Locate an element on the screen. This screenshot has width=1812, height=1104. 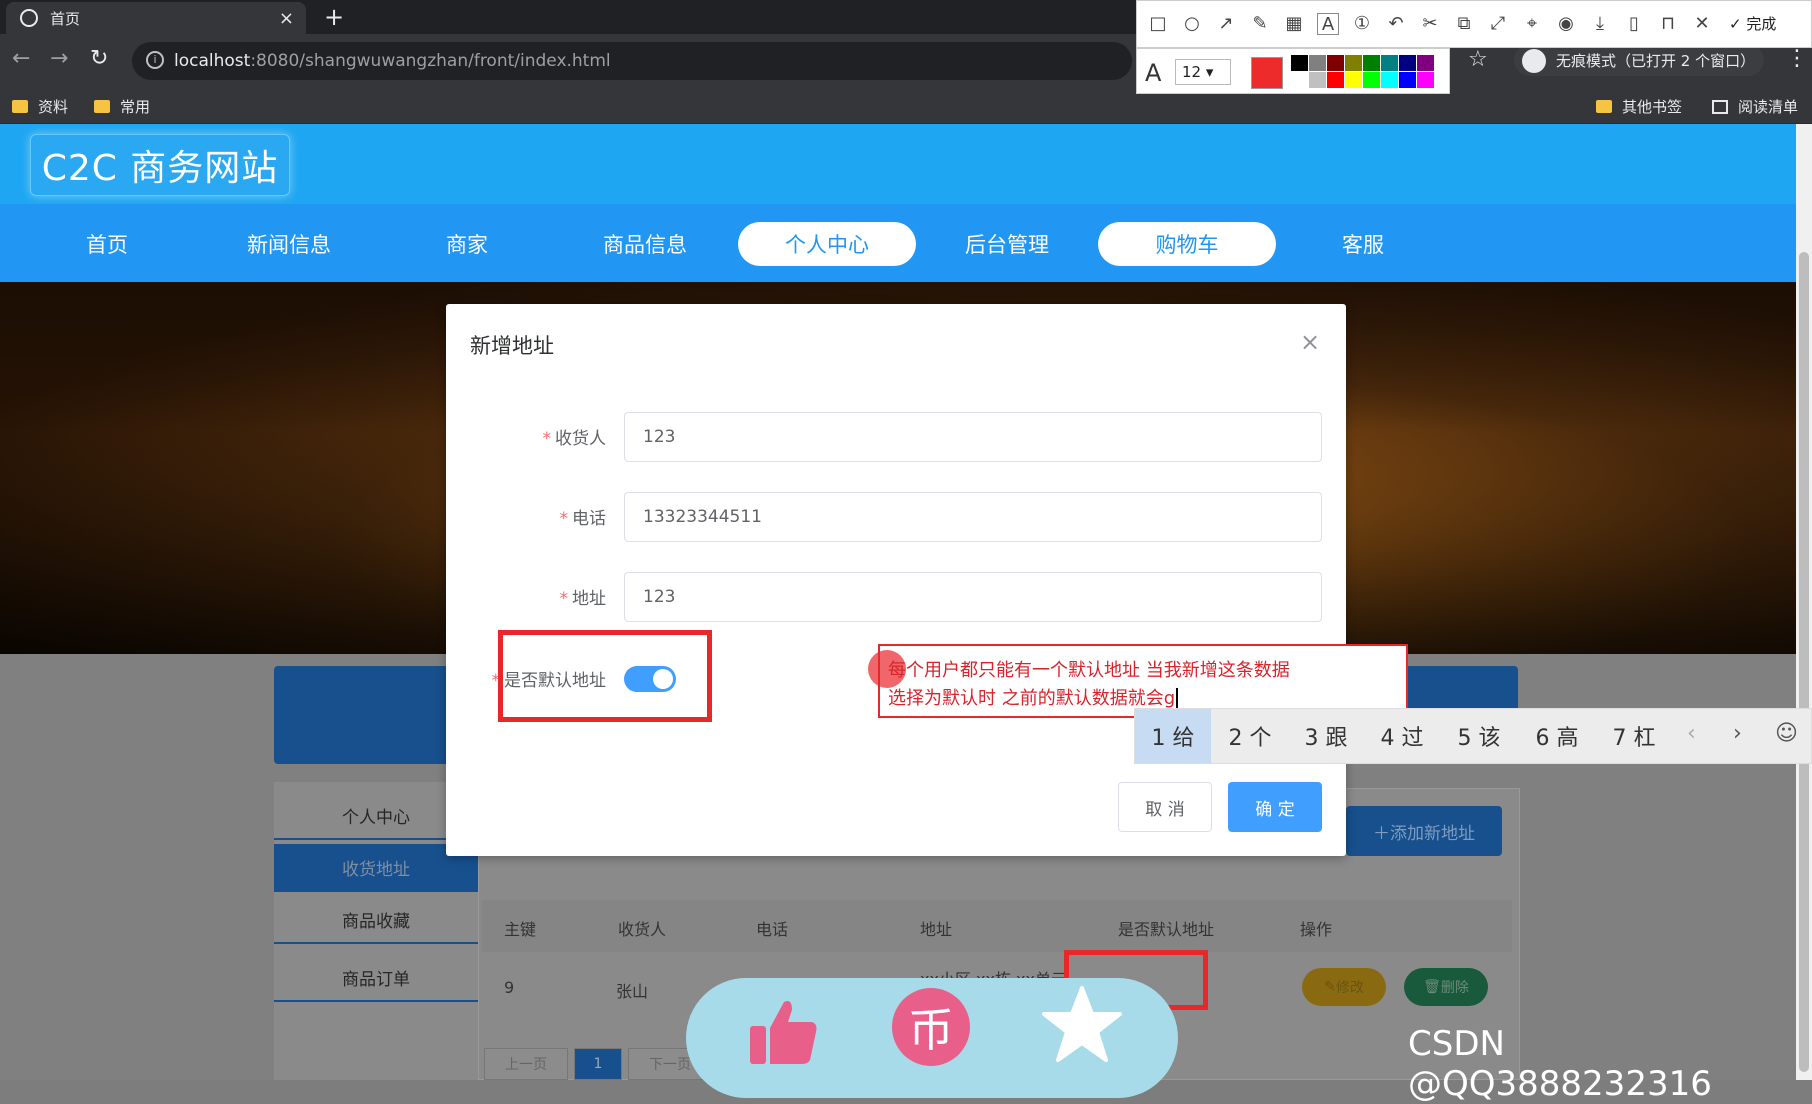
page-scrollbar is located at coordinates (1804, 602).